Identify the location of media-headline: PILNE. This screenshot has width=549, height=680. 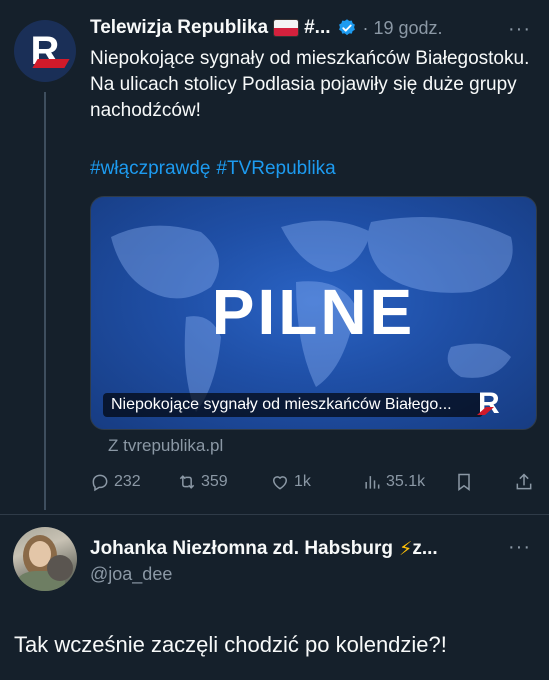
(313, 312).